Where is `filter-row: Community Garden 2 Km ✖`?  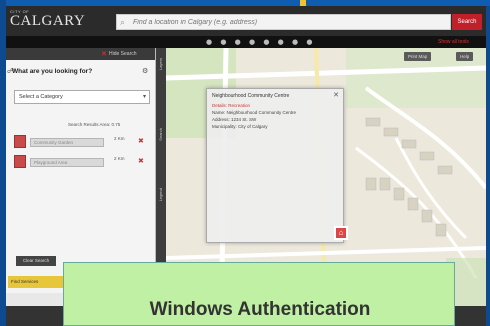
filter-row: Community Garden 2 Km ✖ is located at coordinates (83, 142).